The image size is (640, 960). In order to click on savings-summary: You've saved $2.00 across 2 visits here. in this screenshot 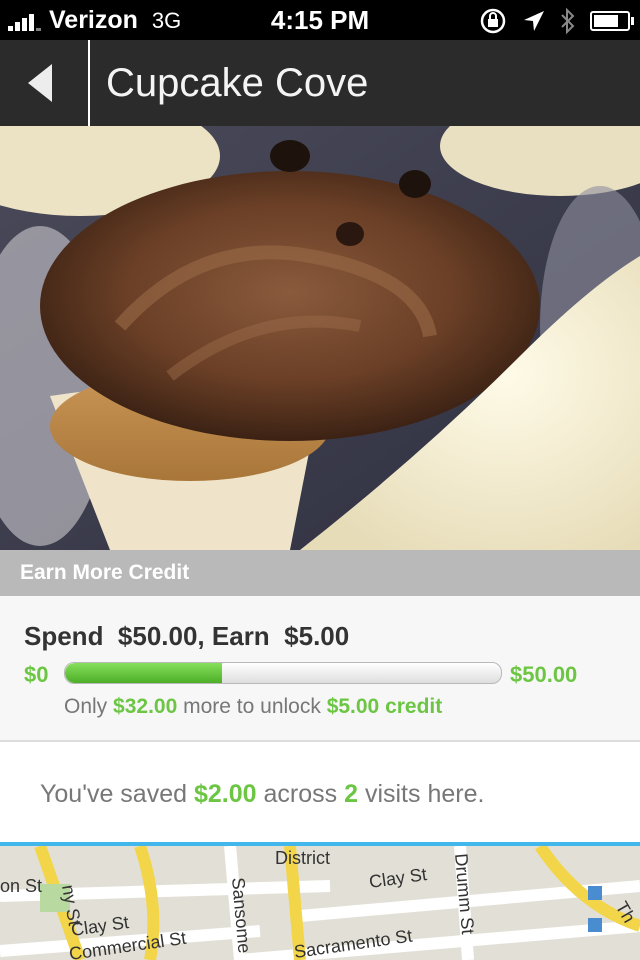, I will do `click(320, 792)`.